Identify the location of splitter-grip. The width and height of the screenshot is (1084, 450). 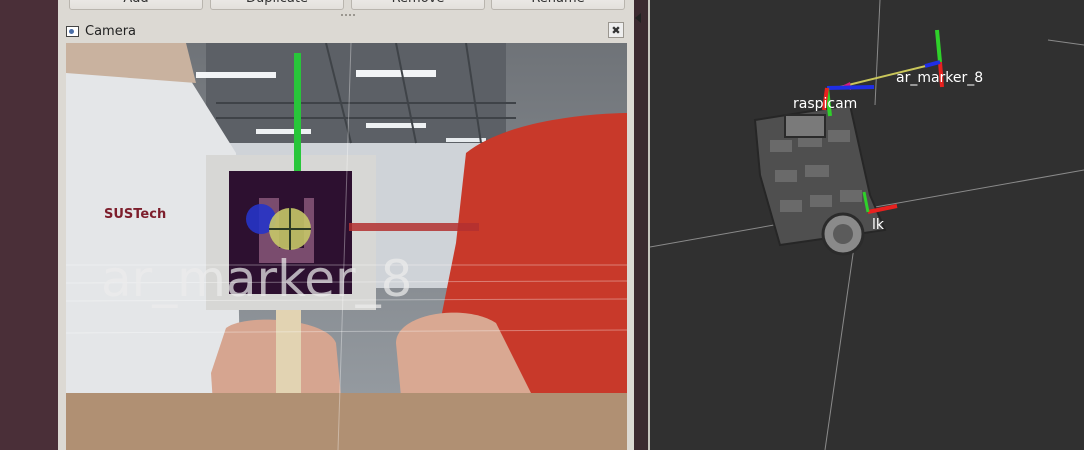
(348, 16).